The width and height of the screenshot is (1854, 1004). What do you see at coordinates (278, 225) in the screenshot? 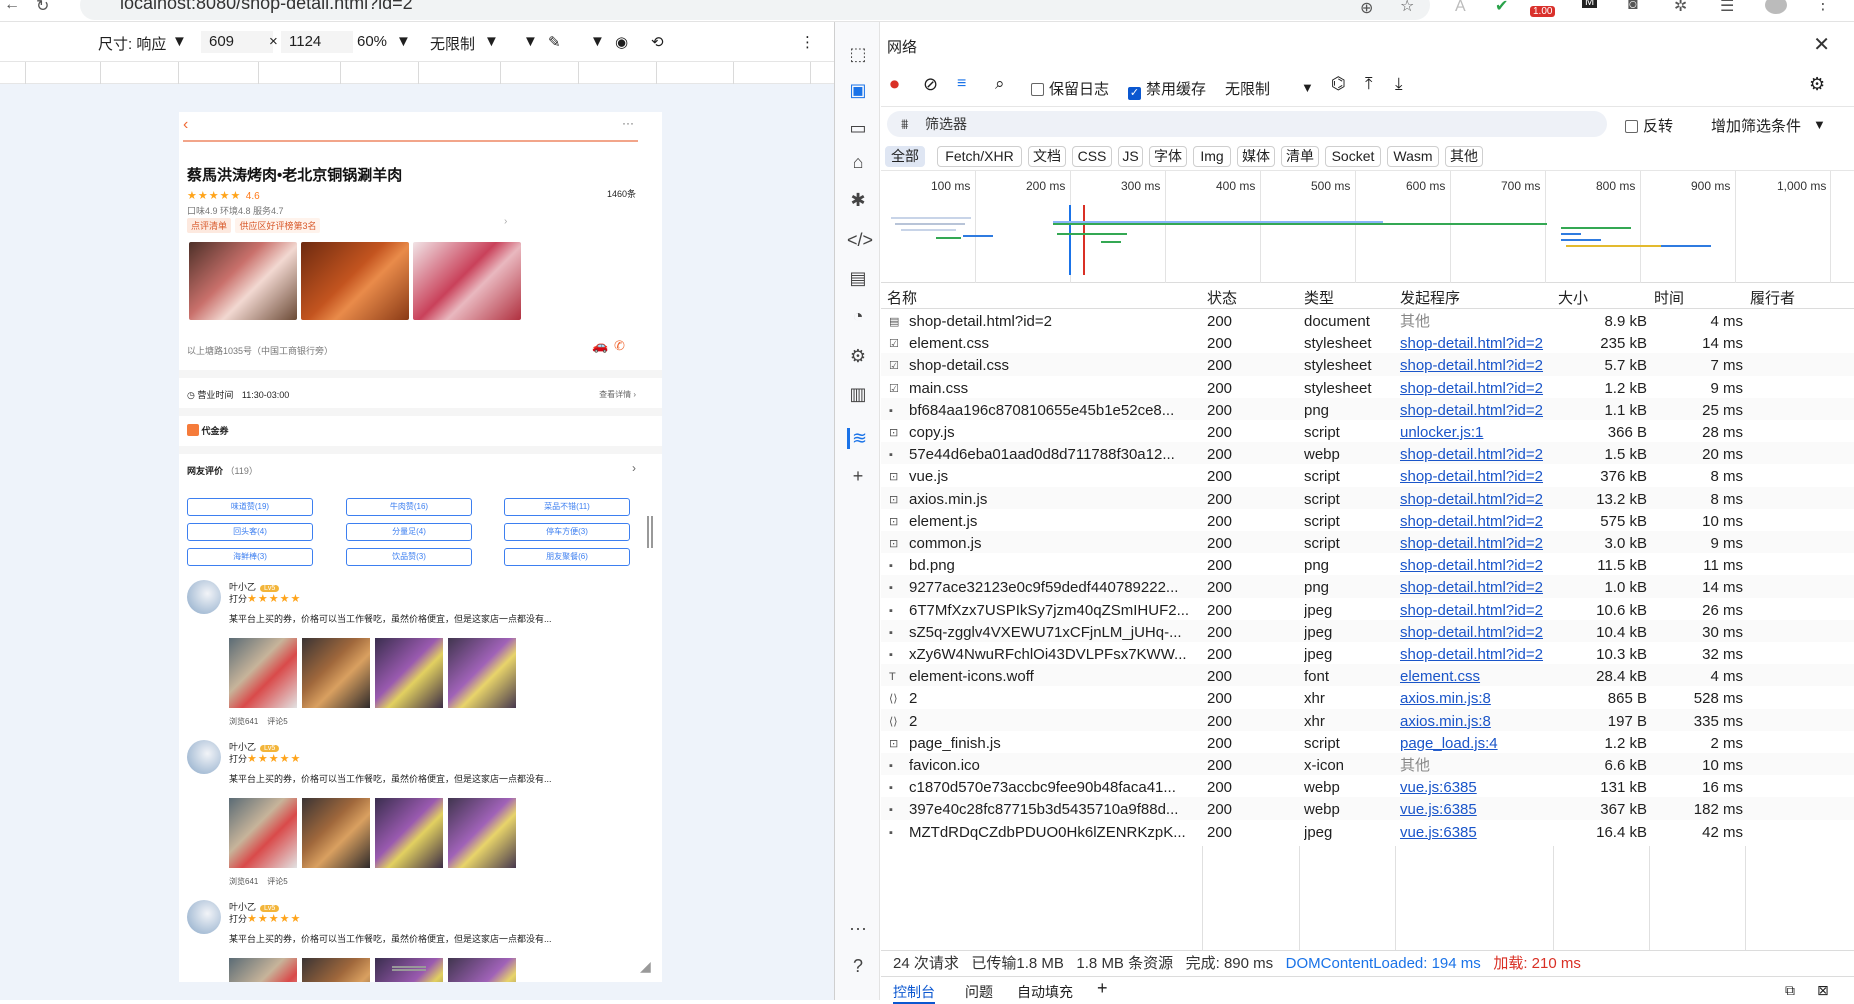
I see `rank-text: 供应区好评榜第3名` at bounding box center [278, 225].